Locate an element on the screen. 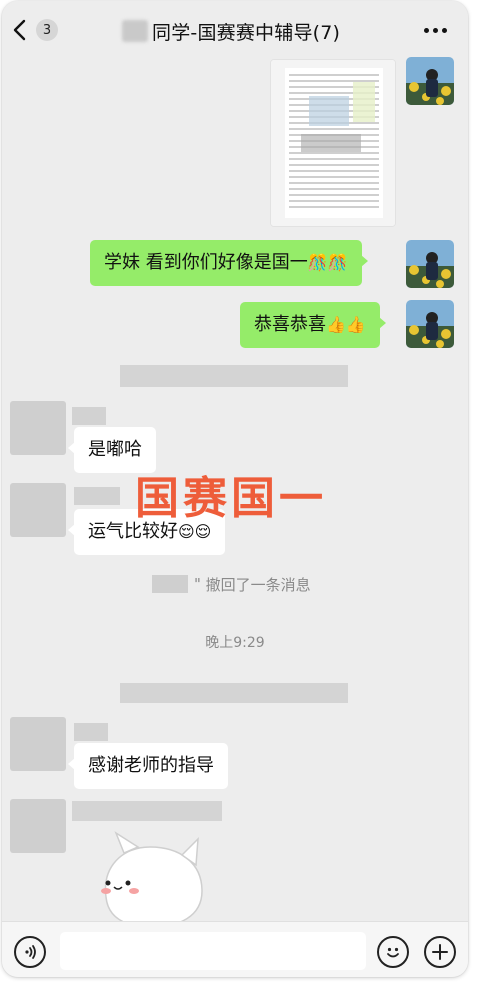 Image resolution: width=478 pixels, height=988 pixels. smiley-face-icon is located at coordinates (393, 952).